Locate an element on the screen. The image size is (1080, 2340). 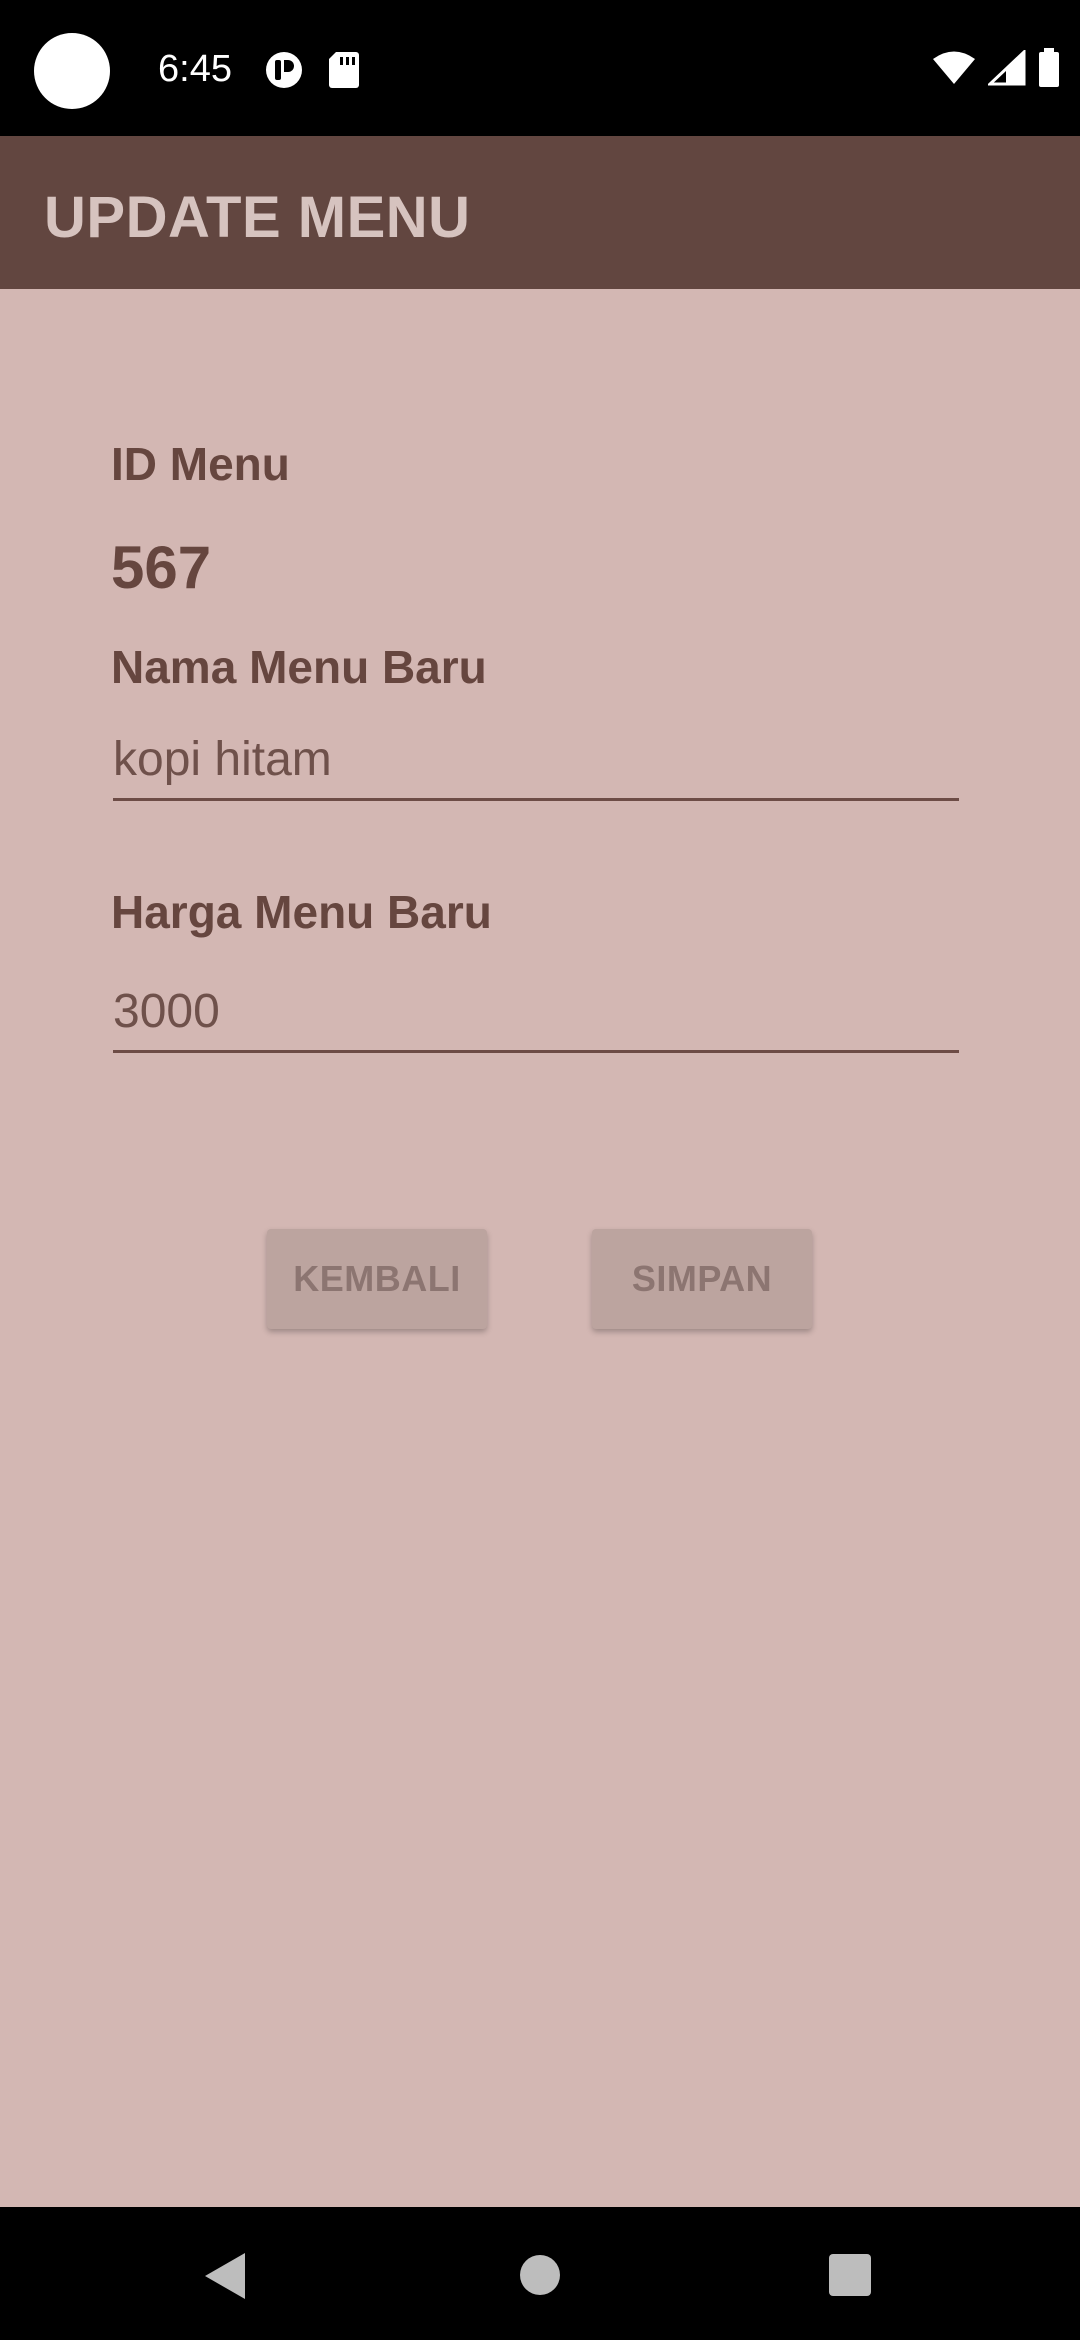
menu-name-input is located at coordinates (536, 761).